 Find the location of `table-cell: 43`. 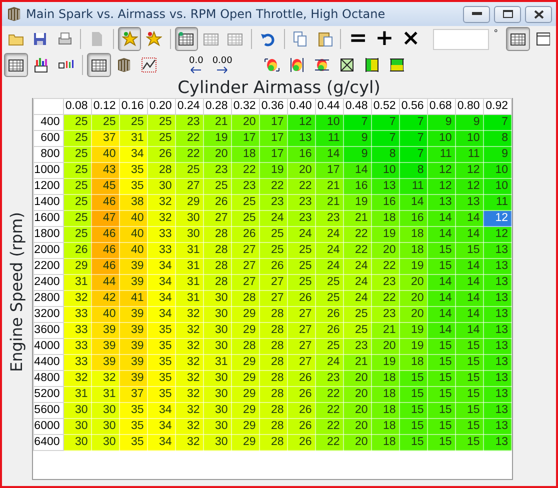

table-cell: 43 is located at coordinates (105, 170).